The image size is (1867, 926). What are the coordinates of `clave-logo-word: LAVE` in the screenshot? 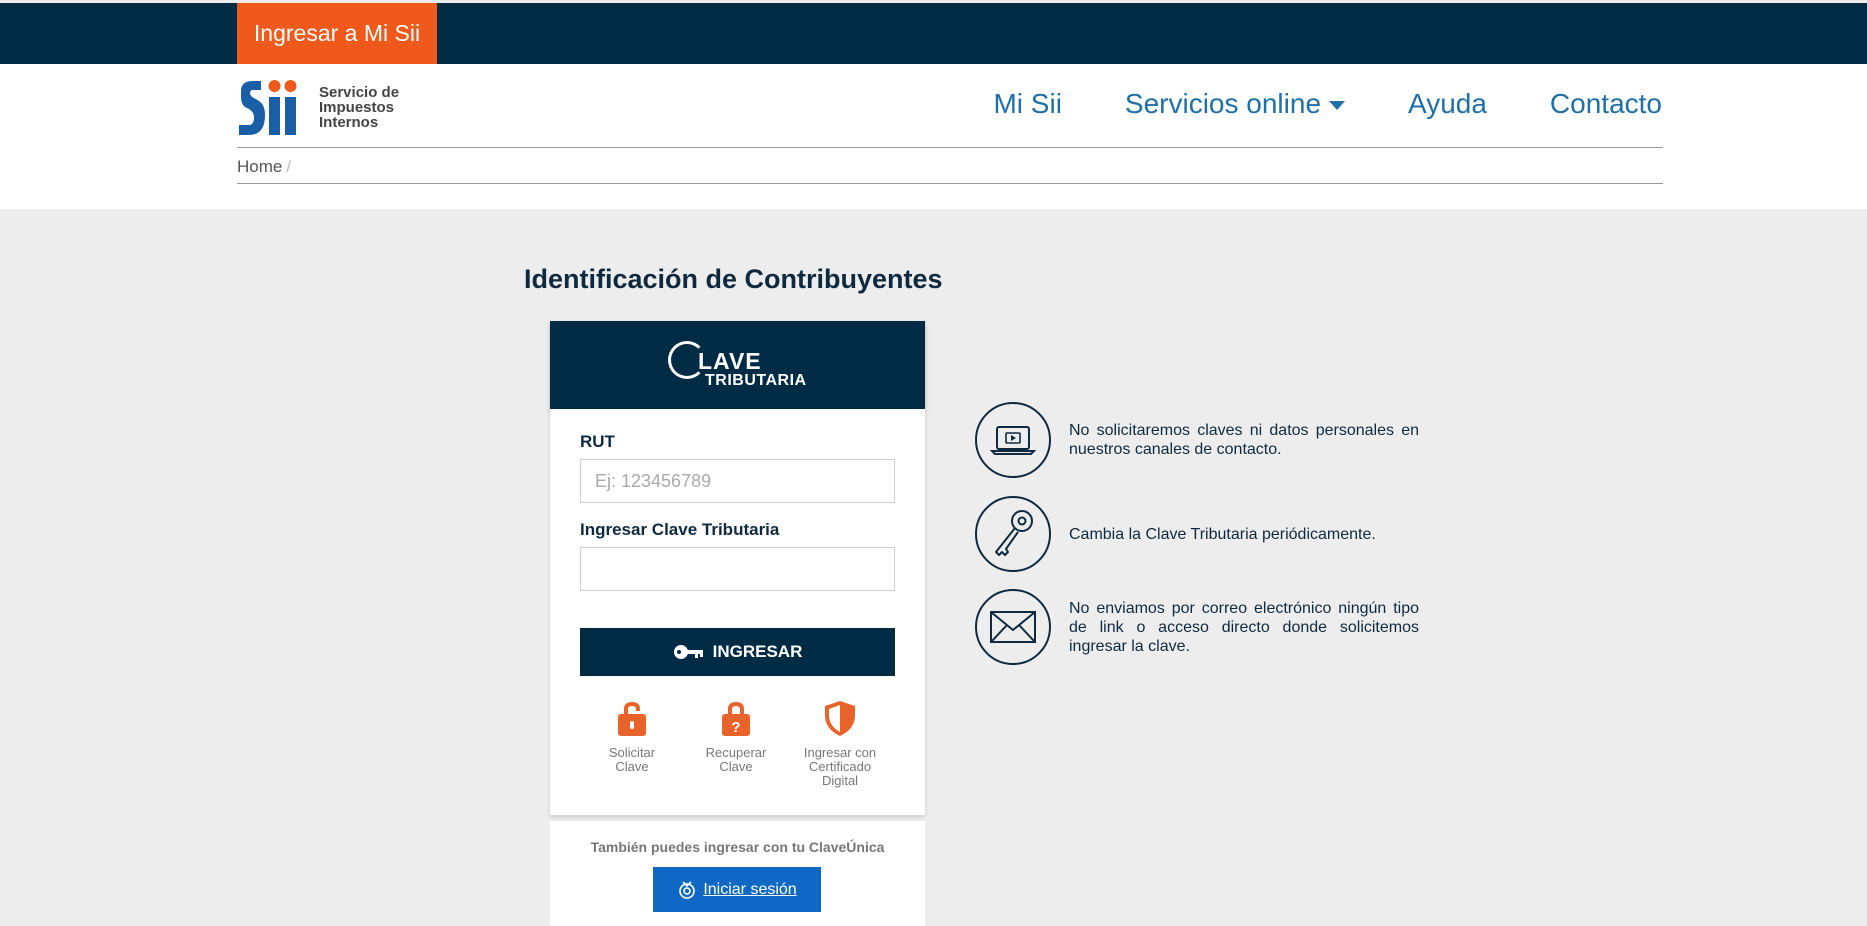 It's located at (730, 361).